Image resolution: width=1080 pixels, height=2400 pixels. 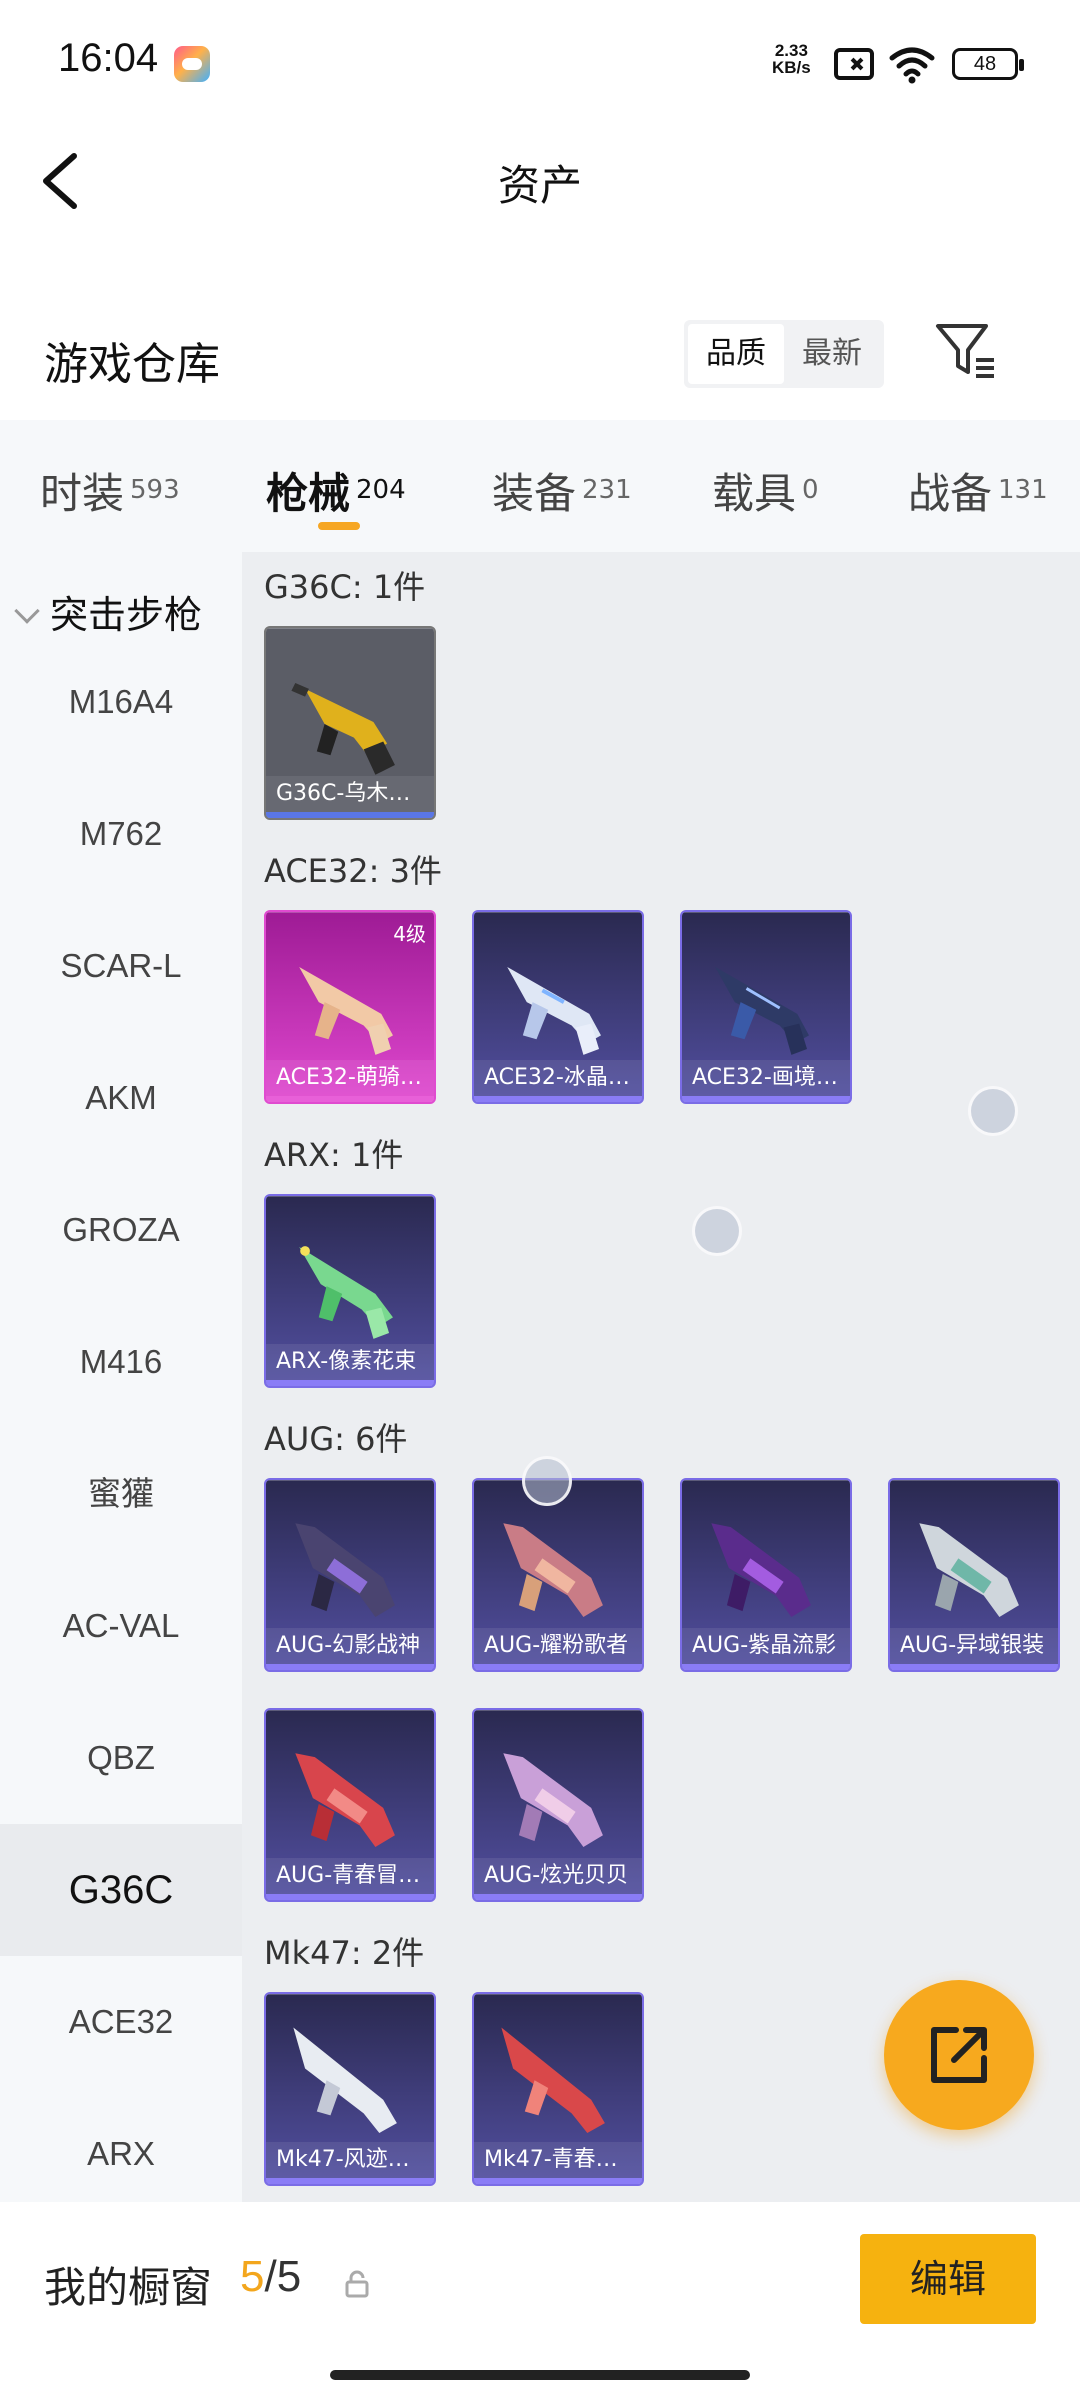 What do you see at coordinates (121, 2022) in the screenshot?
I see `sidebar-item-ace32: ACE32` at bounding box center [121, 2022].